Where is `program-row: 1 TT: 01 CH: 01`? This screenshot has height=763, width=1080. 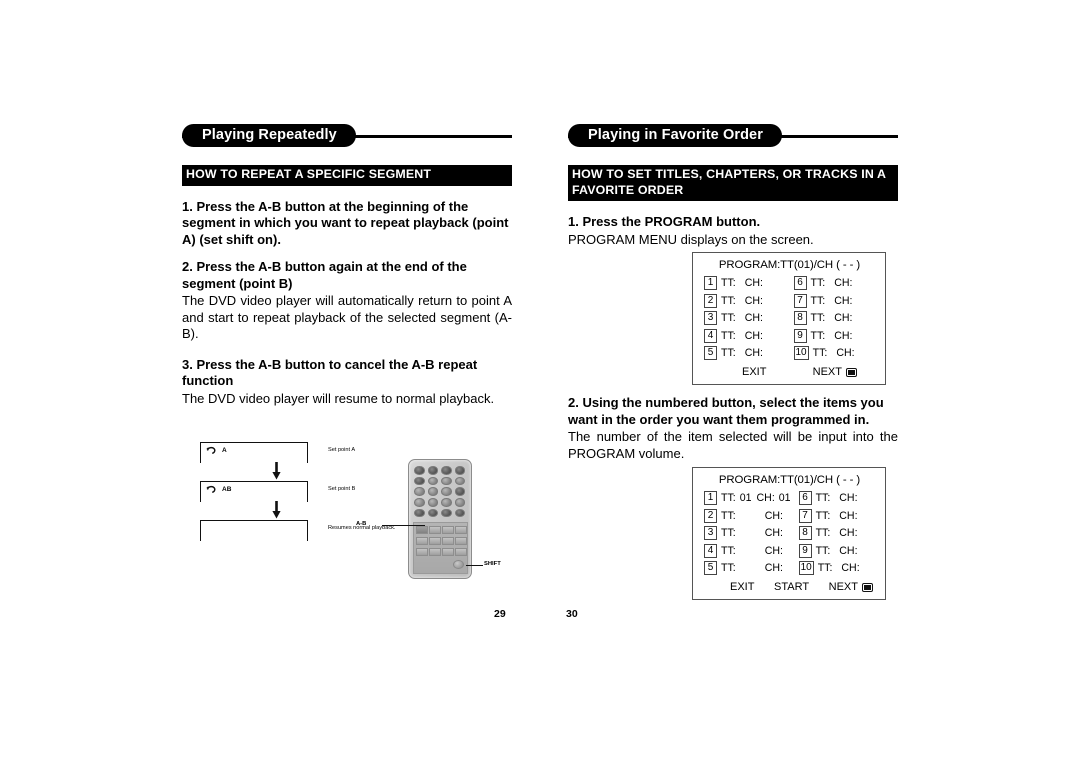 program-row: 1 TT: 01 CH: 01 is located at coordinates (747, 498).